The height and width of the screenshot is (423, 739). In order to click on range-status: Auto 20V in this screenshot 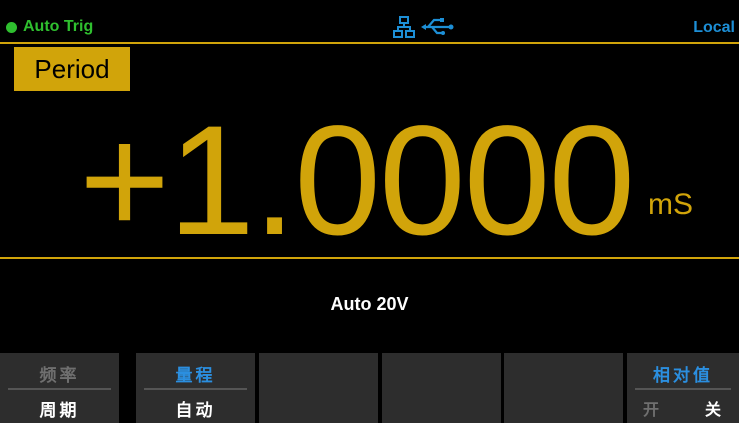, I will do `click(369, 304)`.